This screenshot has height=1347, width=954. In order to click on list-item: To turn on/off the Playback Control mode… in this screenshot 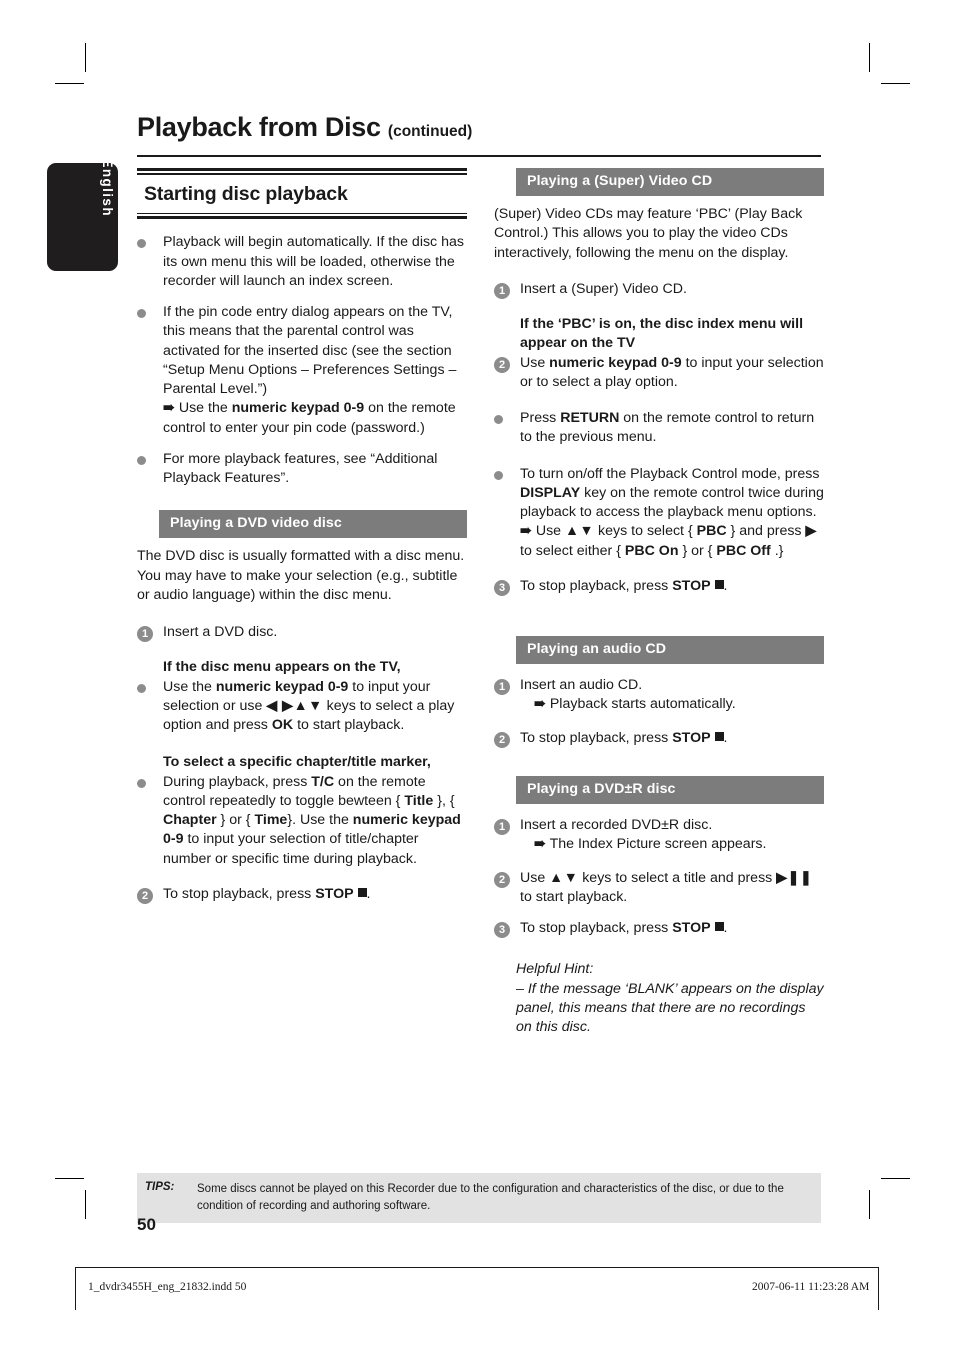, I will do `click(659, 513)`.